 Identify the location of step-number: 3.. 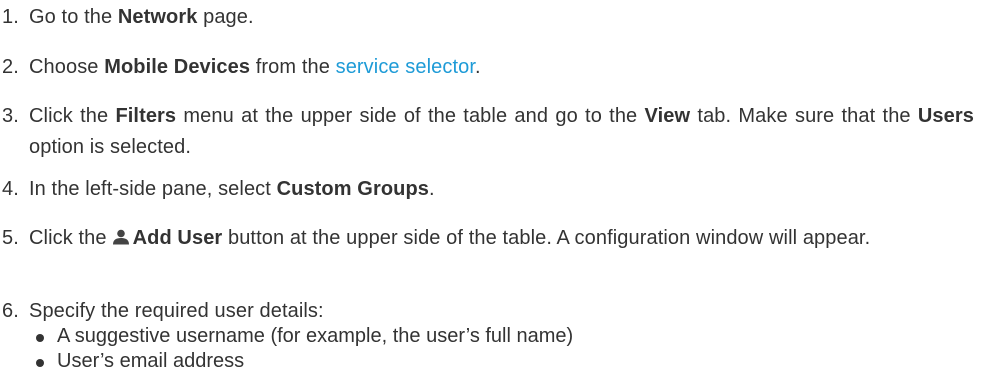
(10, 116).